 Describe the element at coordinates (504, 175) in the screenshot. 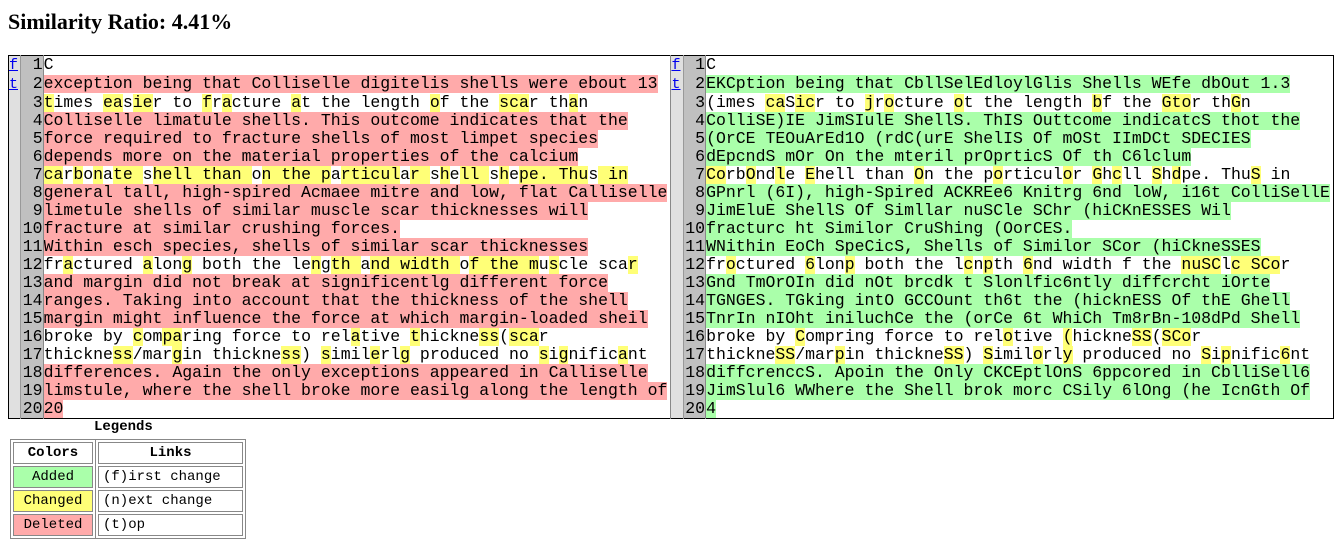

I see `diff-highlight: h` at that location.